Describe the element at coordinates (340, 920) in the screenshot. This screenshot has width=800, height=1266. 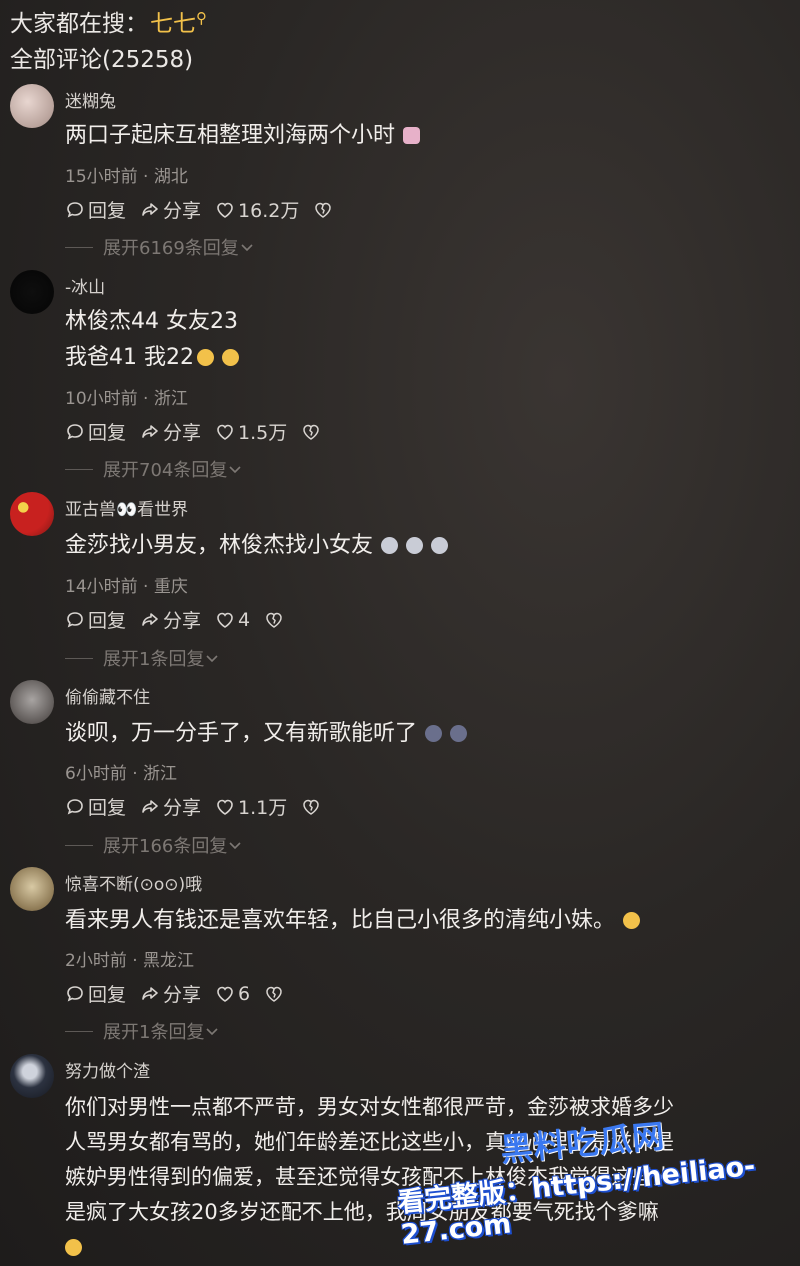
I see `comment-text-line: 看来男人有钱还是喜欢年轻，比自己小很多的清纯小妹。` at that location.